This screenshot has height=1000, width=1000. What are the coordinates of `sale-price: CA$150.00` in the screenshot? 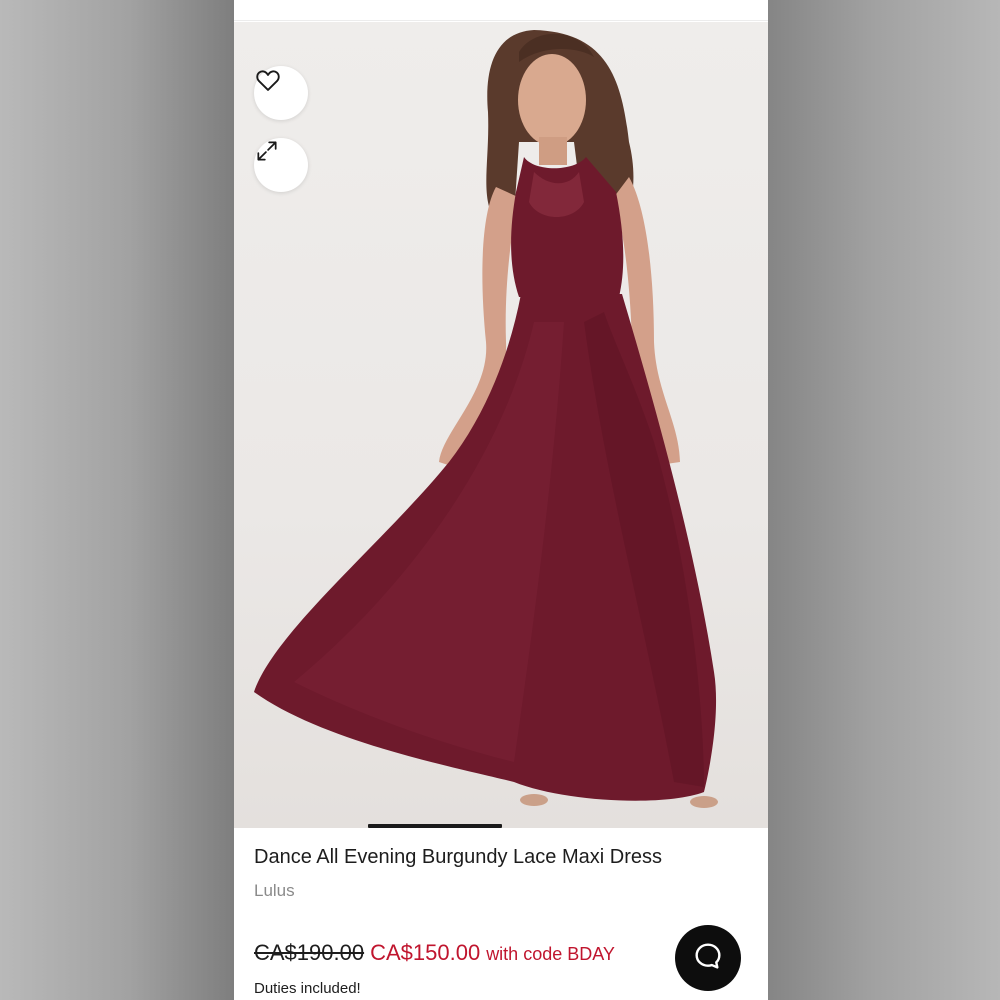 It's located at (425, 952).